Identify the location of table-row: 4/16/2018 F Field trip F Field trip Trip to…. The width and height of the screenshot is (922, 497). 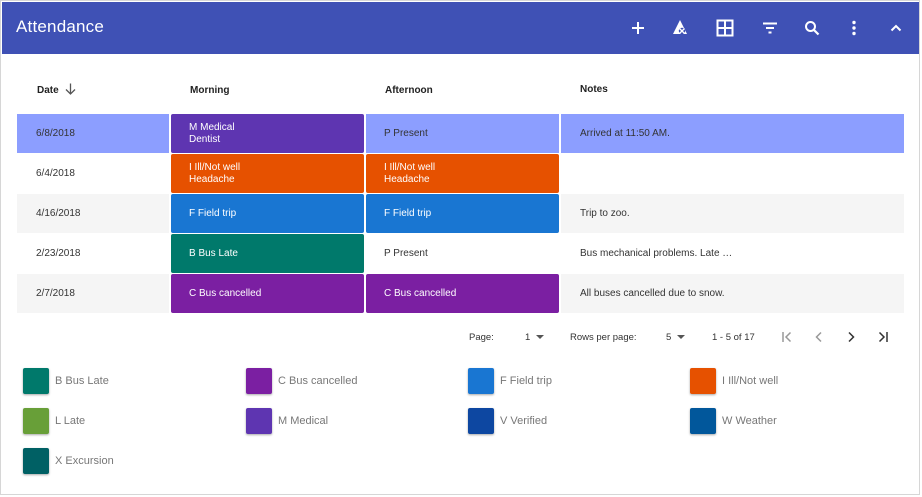
(460, 214).